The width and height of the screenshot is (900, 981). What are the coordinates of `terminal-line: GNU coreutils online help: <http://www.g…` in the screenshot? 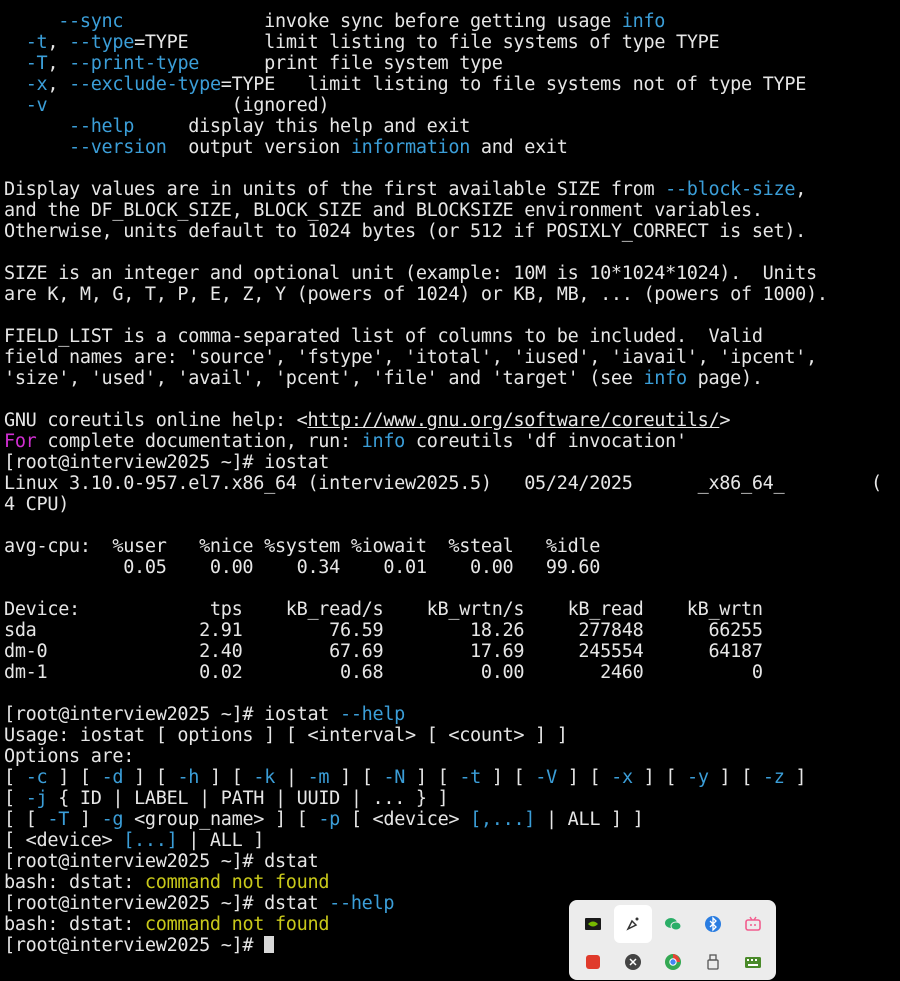 It's located at (367, 420).